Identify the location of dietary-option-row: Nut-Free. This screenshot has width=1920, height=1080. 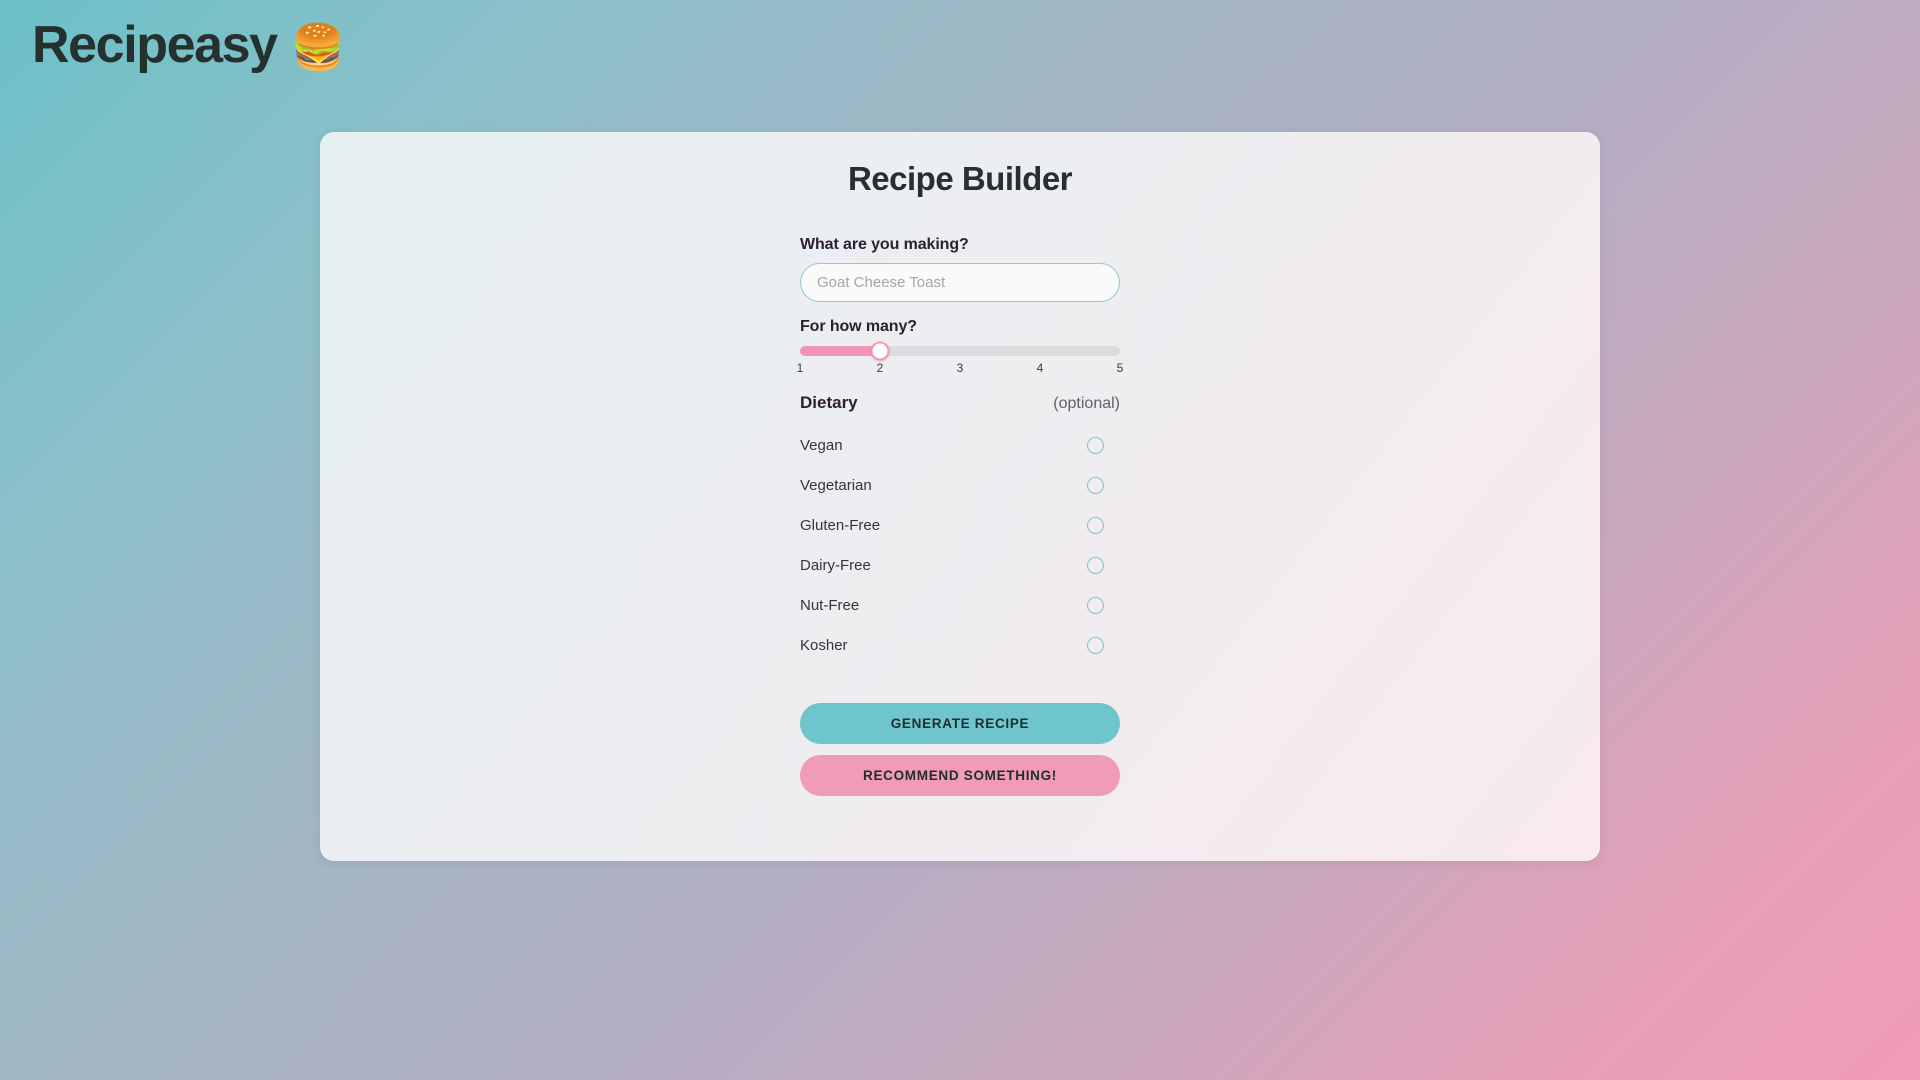
(957, 605).